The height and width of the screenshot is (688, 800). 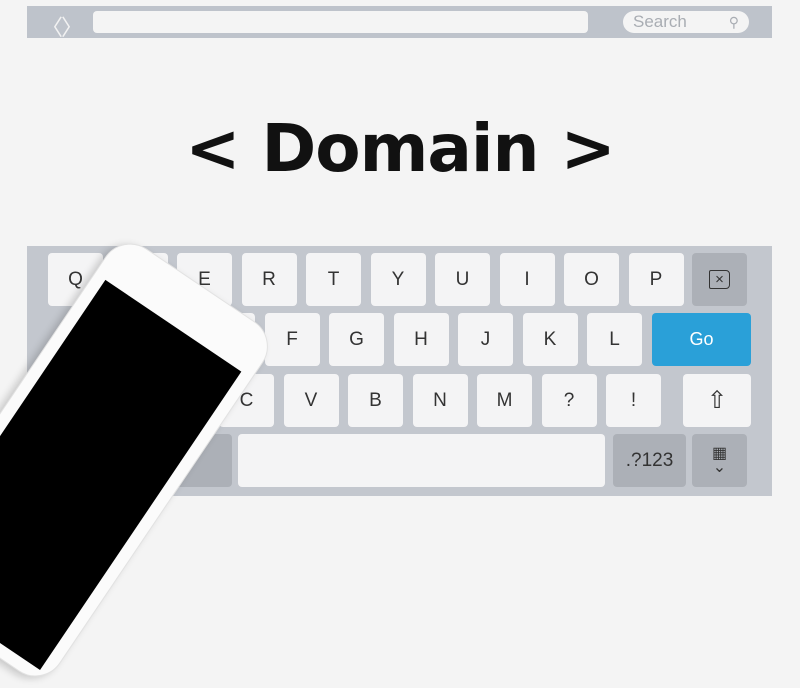 What do you see at coordinates (440, 400) in the screenshot?
I see `key-n: N` at bounding box center [440, 400].